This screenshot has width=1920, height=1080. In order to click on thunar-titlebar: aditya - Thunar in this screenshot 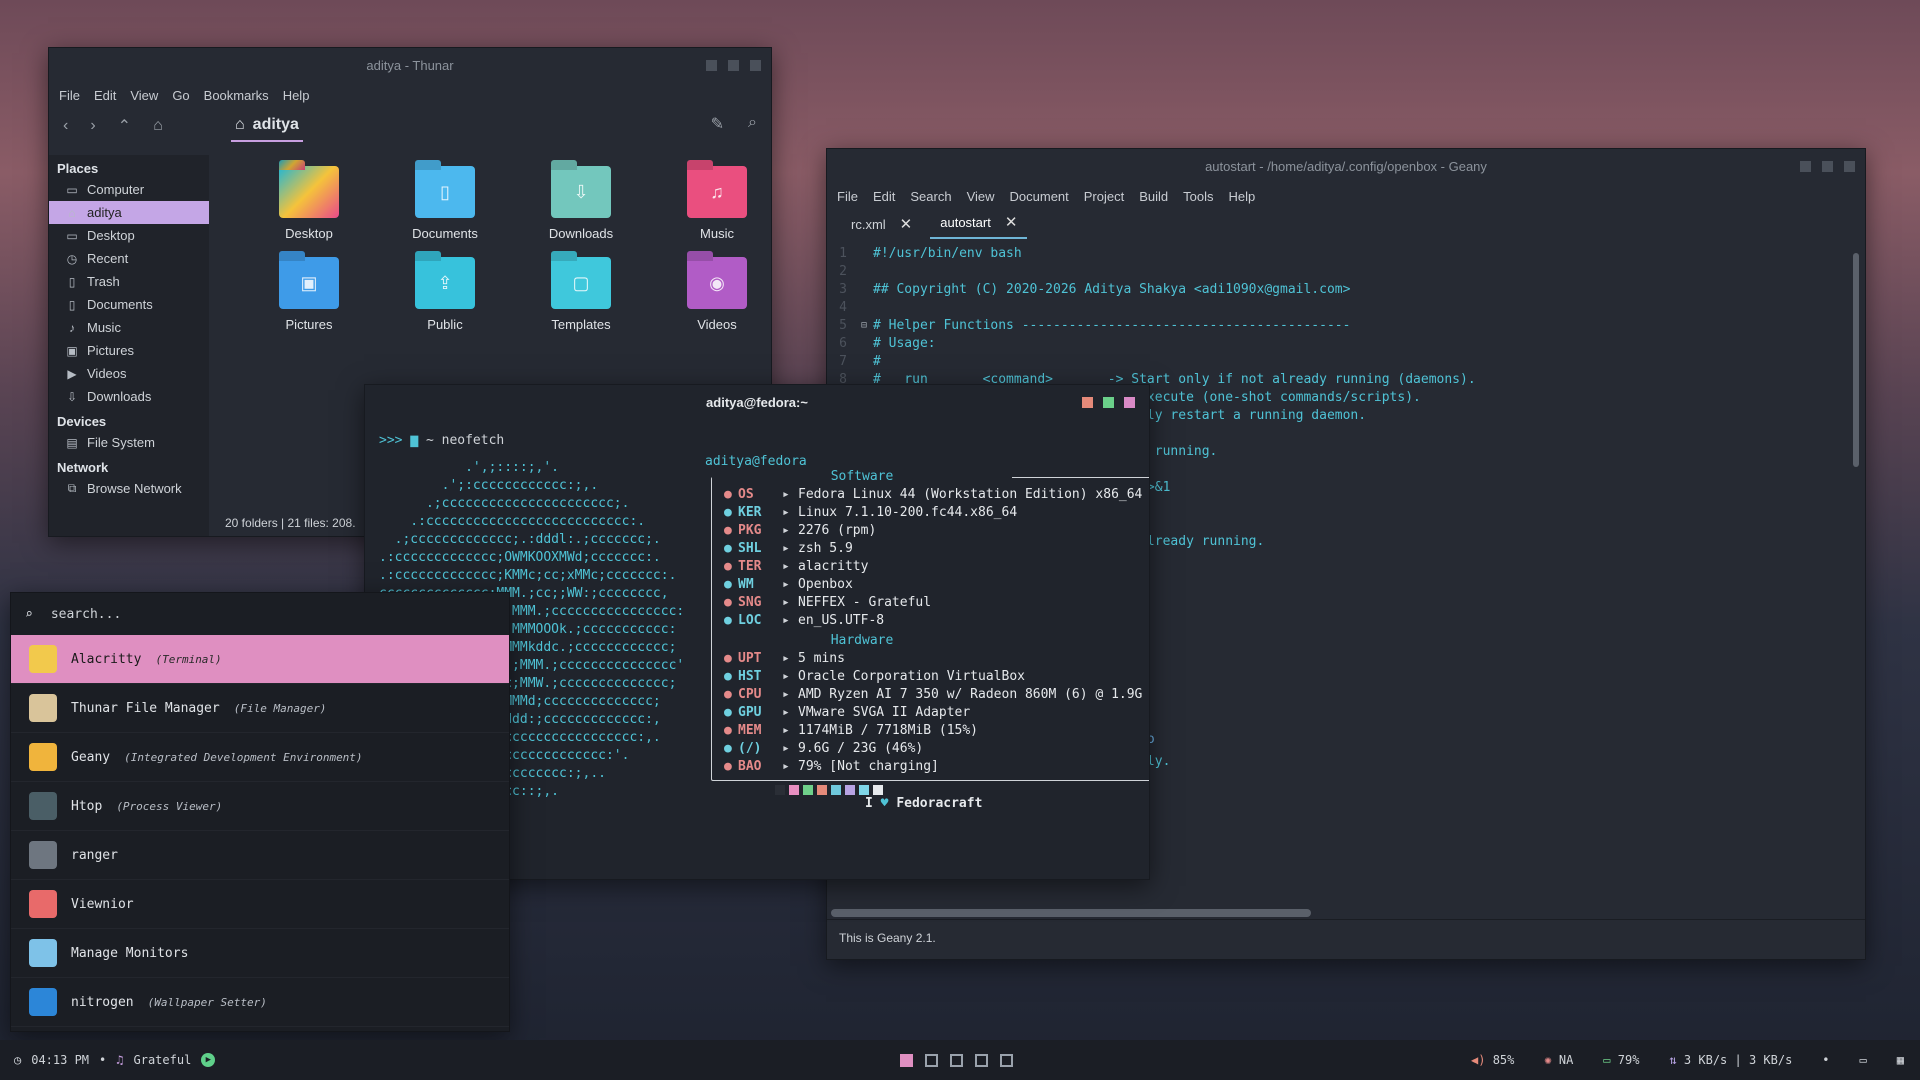, I will do `click(410, 65)`.